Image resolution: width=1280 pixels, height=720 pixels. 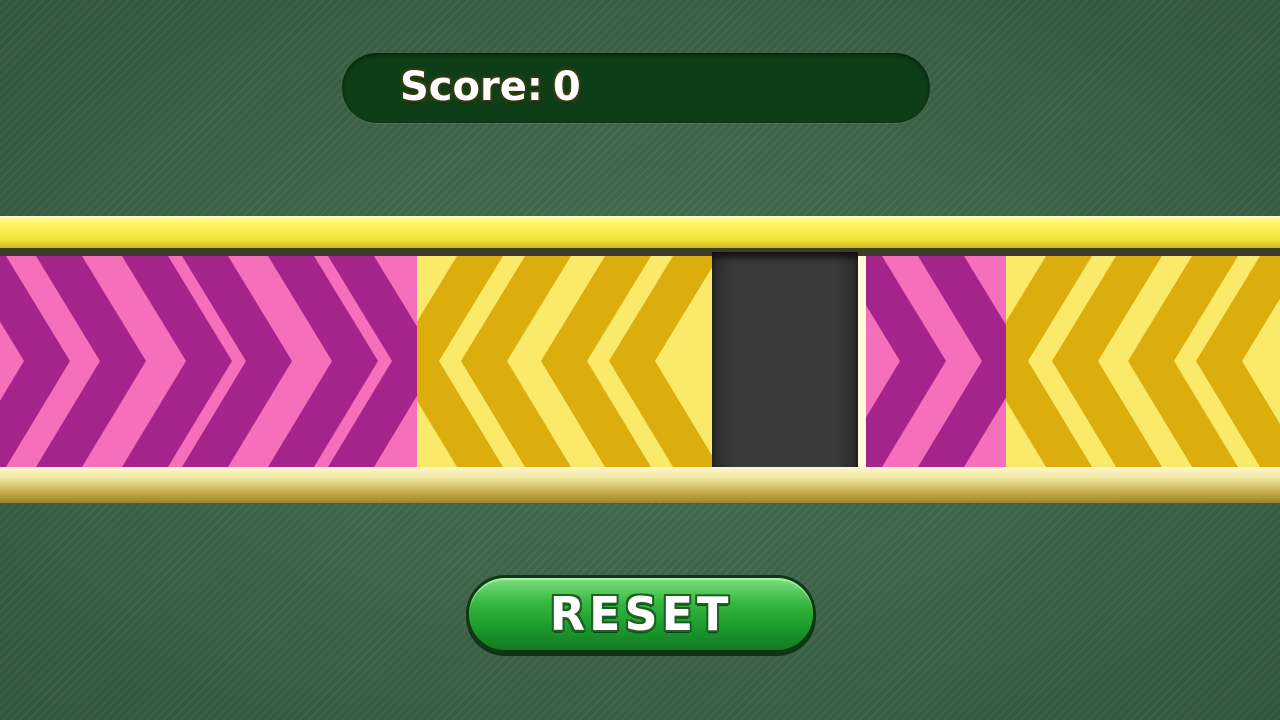 What do you see at coordinates (640, 252) in the screenshot?
I see `track-shadow` at bounding box center [640, 252].